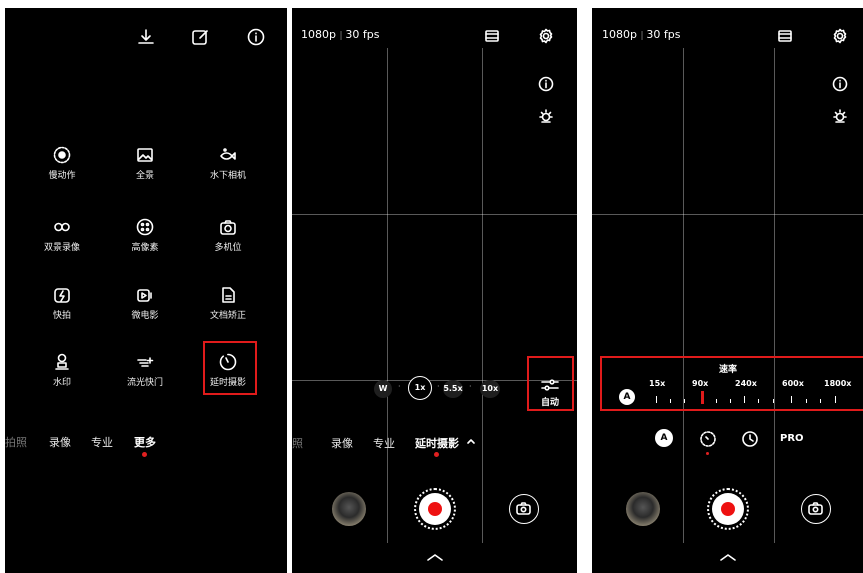  I want to click on slow-motion-icon, so click(62, 155).